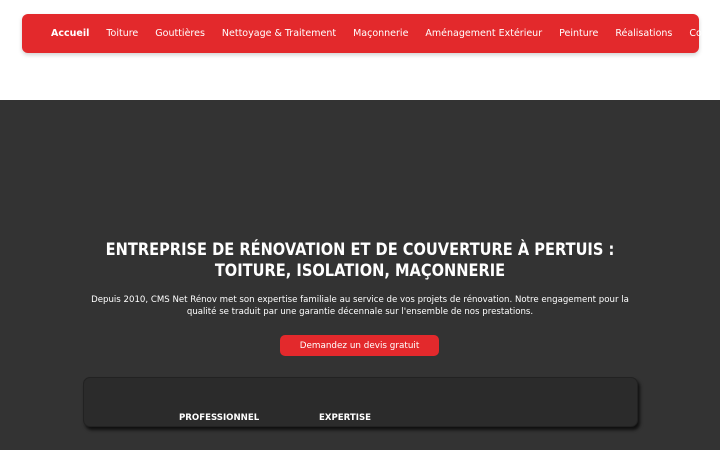  I want to click on feature-label-expertise: EXPERTISE, so click(345, 418).